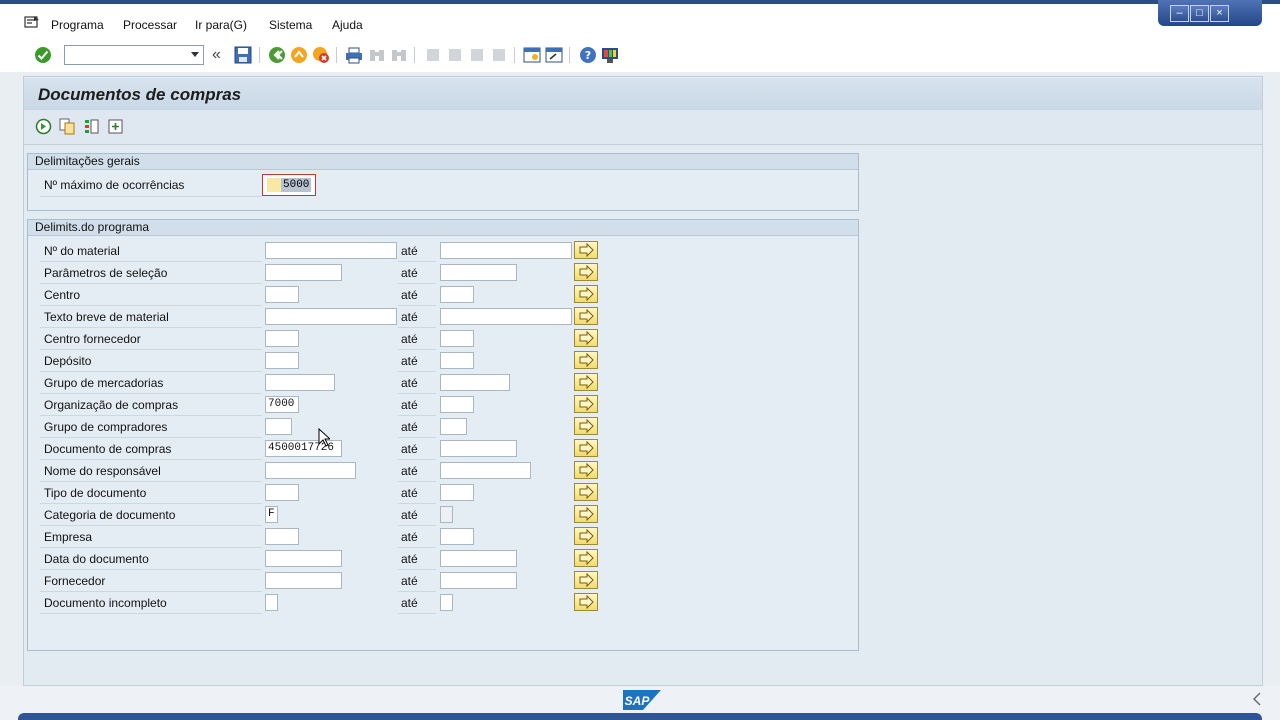 The width and height of the screenshot is (1280, 720). I want to click on help-icon: ?, so click(588, 55).